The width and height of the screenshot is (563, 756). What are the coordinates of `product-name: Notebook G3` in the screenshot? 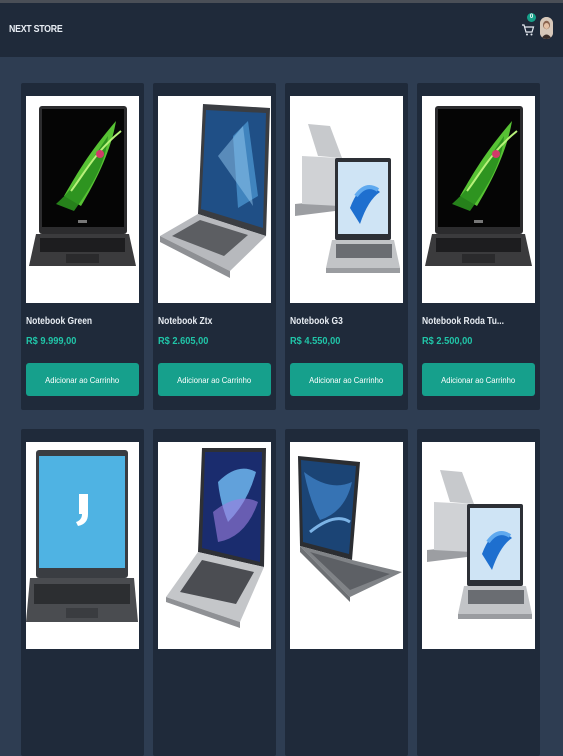 It's located at (316, 321).